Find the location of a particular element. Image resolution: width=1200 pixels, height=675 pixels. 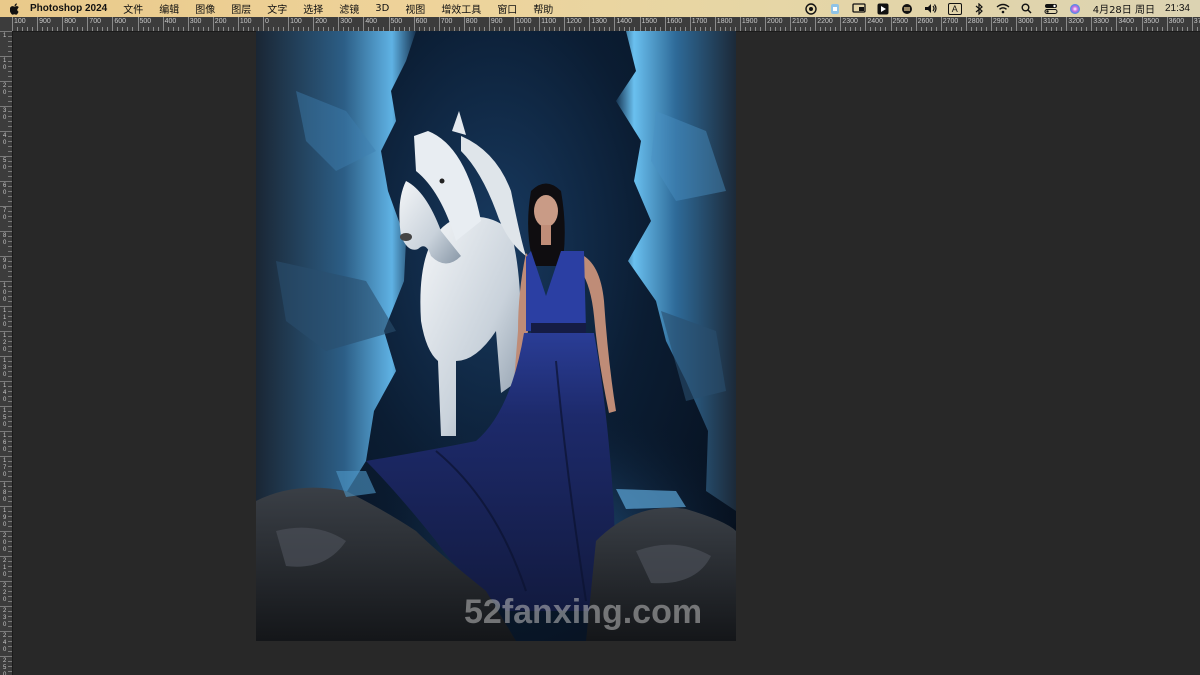

date-label: 4月28日 周日 is located at coordinates (1124, 8).